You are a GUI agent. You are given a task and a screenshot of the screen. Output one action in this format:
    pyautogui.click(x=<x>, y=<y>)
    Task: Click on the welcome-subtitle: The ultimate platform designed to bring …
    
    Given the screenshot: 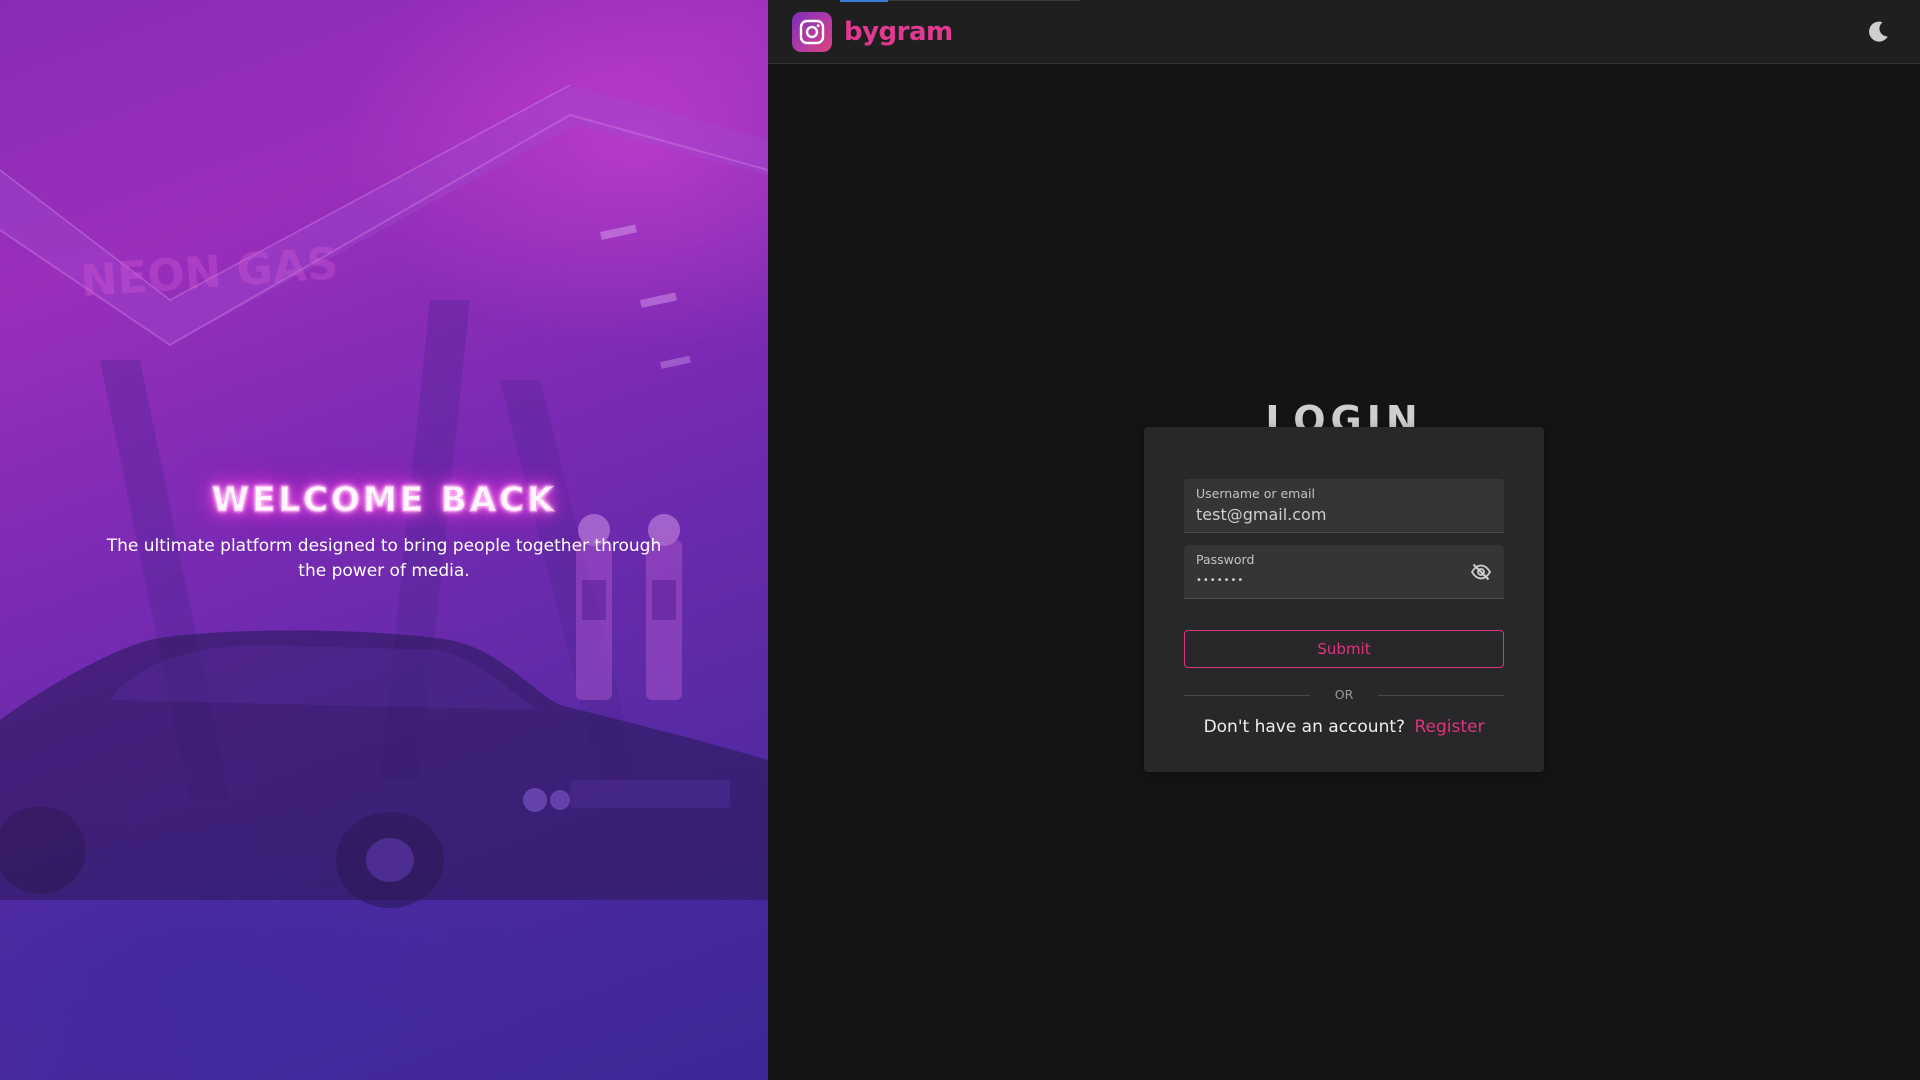 What is the action you would take?
    pyautogui.click(x=384, y=558)
    